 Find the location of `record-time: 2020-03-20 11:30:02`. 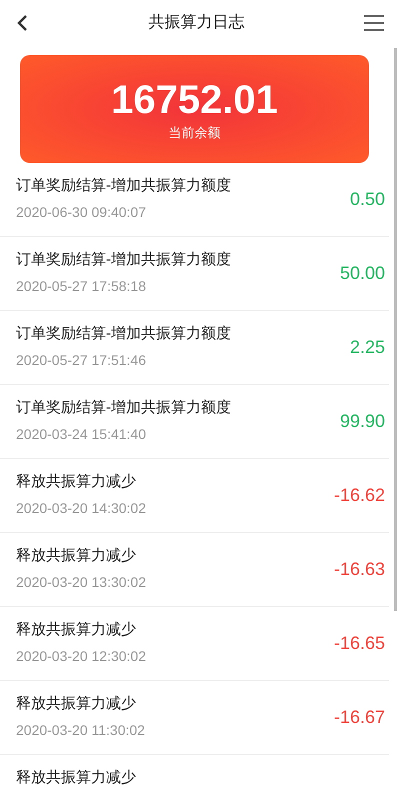

record-time: 2020-03-20 11:30:02 is located at coordinates (80, 730).